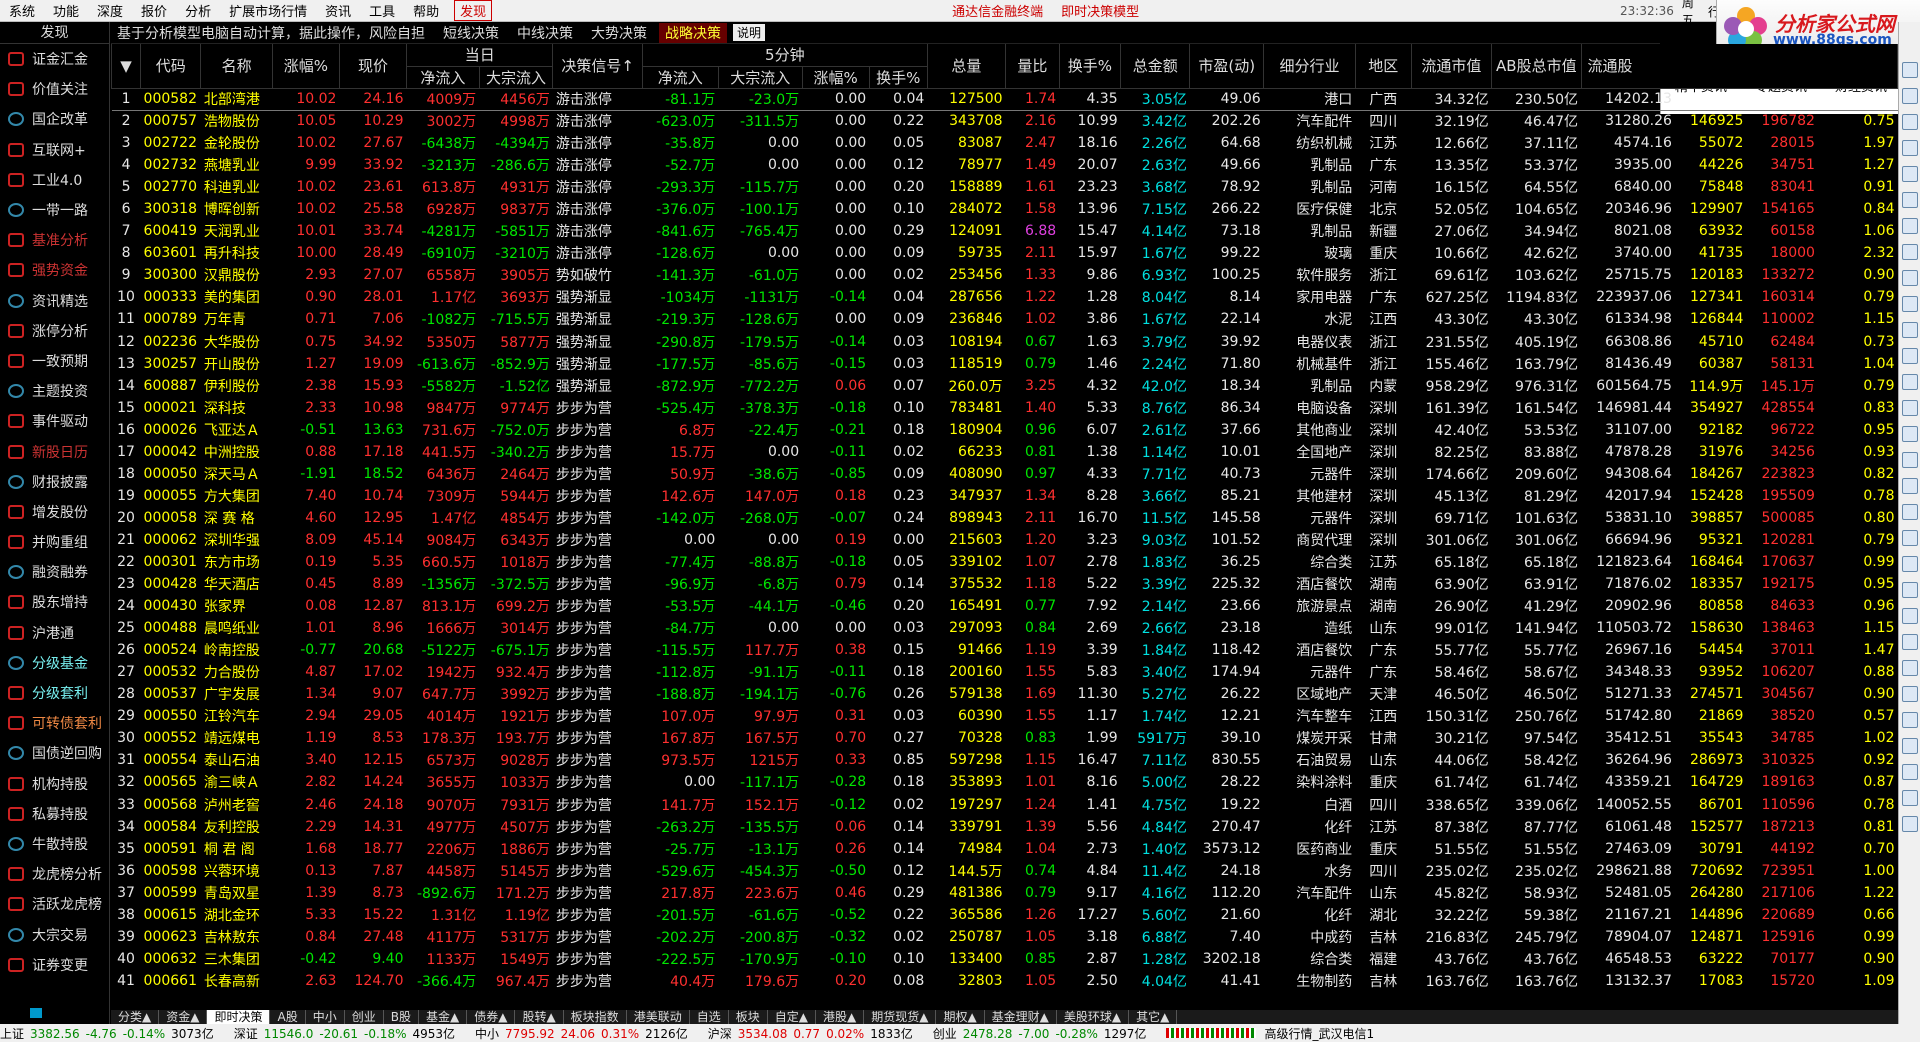  Describe the element at coordinates (305, 66) in the screenshot. I see `col-change-pct: 涨幅%` at that location.